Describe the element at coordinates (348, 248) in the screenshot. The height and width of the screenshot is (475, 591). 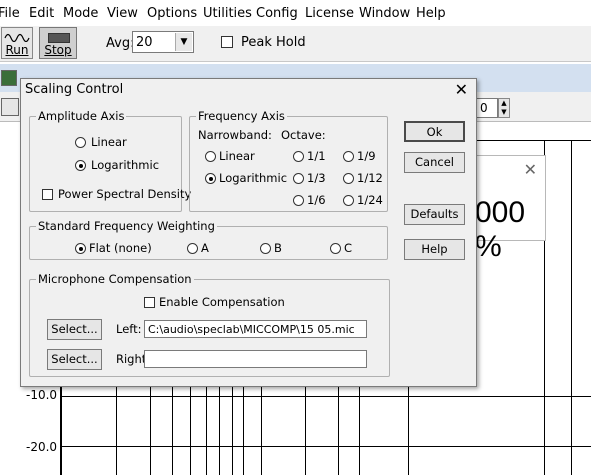
I see `weighting-c-label: C` at that location.